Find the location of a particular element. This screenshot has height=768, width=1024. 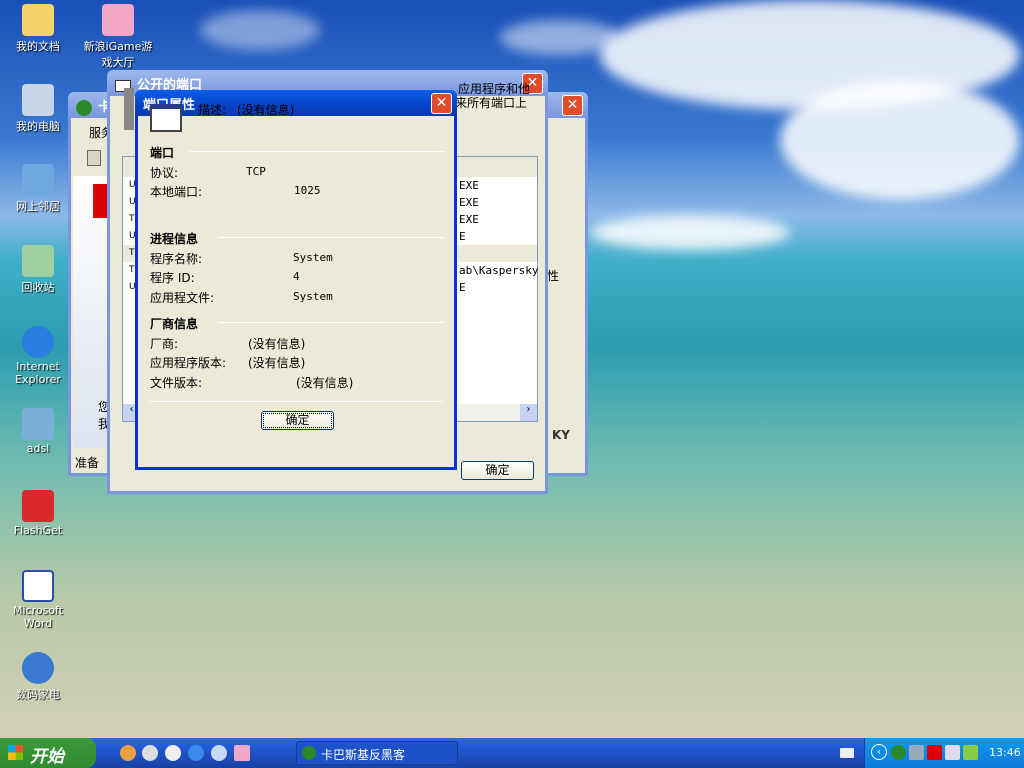

clock: 13:46 is located at coordinates (1005, 752).